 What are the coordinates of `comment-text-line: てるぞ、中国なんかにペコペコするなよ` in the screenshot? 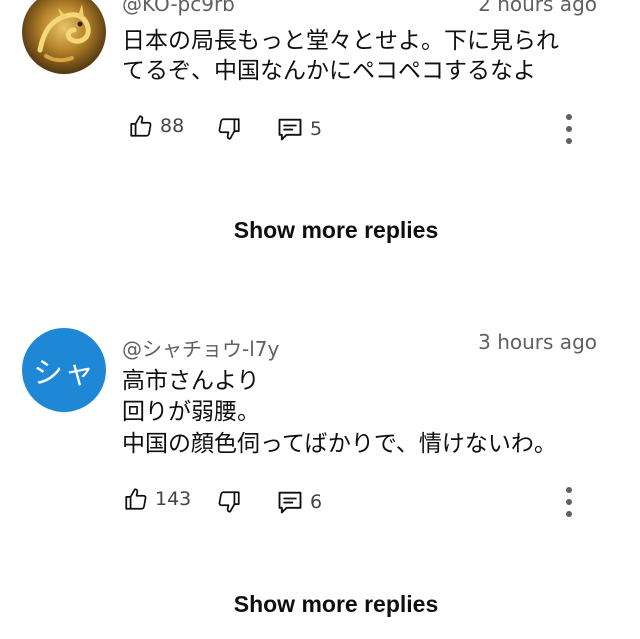 It's located at (329, 71).